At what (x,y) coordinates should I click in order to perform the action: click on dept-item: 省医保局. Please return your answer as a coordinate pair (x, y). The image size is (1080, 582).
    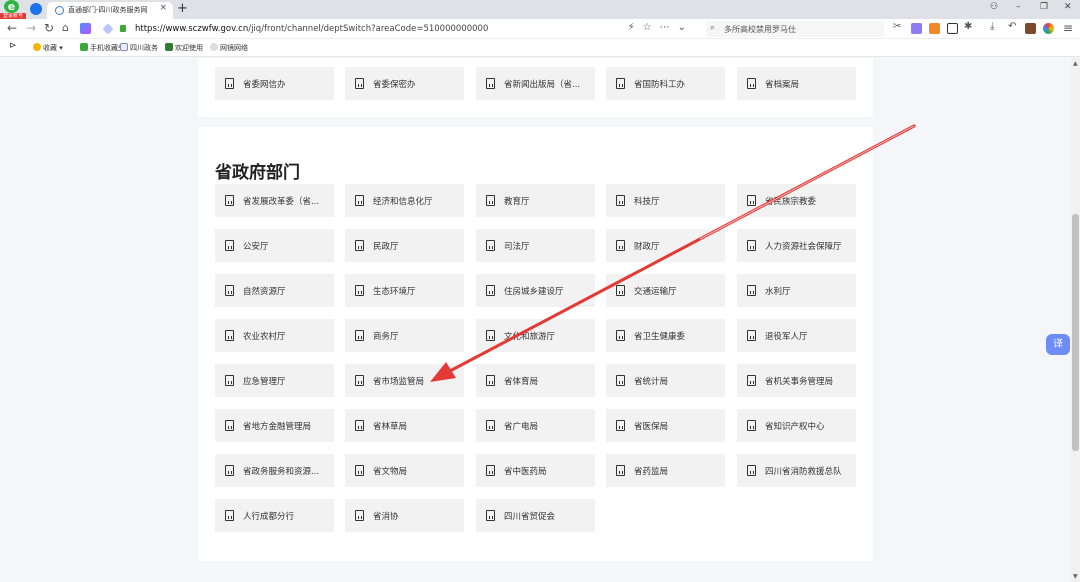
    Looking at the image, I should click on (665, 425).